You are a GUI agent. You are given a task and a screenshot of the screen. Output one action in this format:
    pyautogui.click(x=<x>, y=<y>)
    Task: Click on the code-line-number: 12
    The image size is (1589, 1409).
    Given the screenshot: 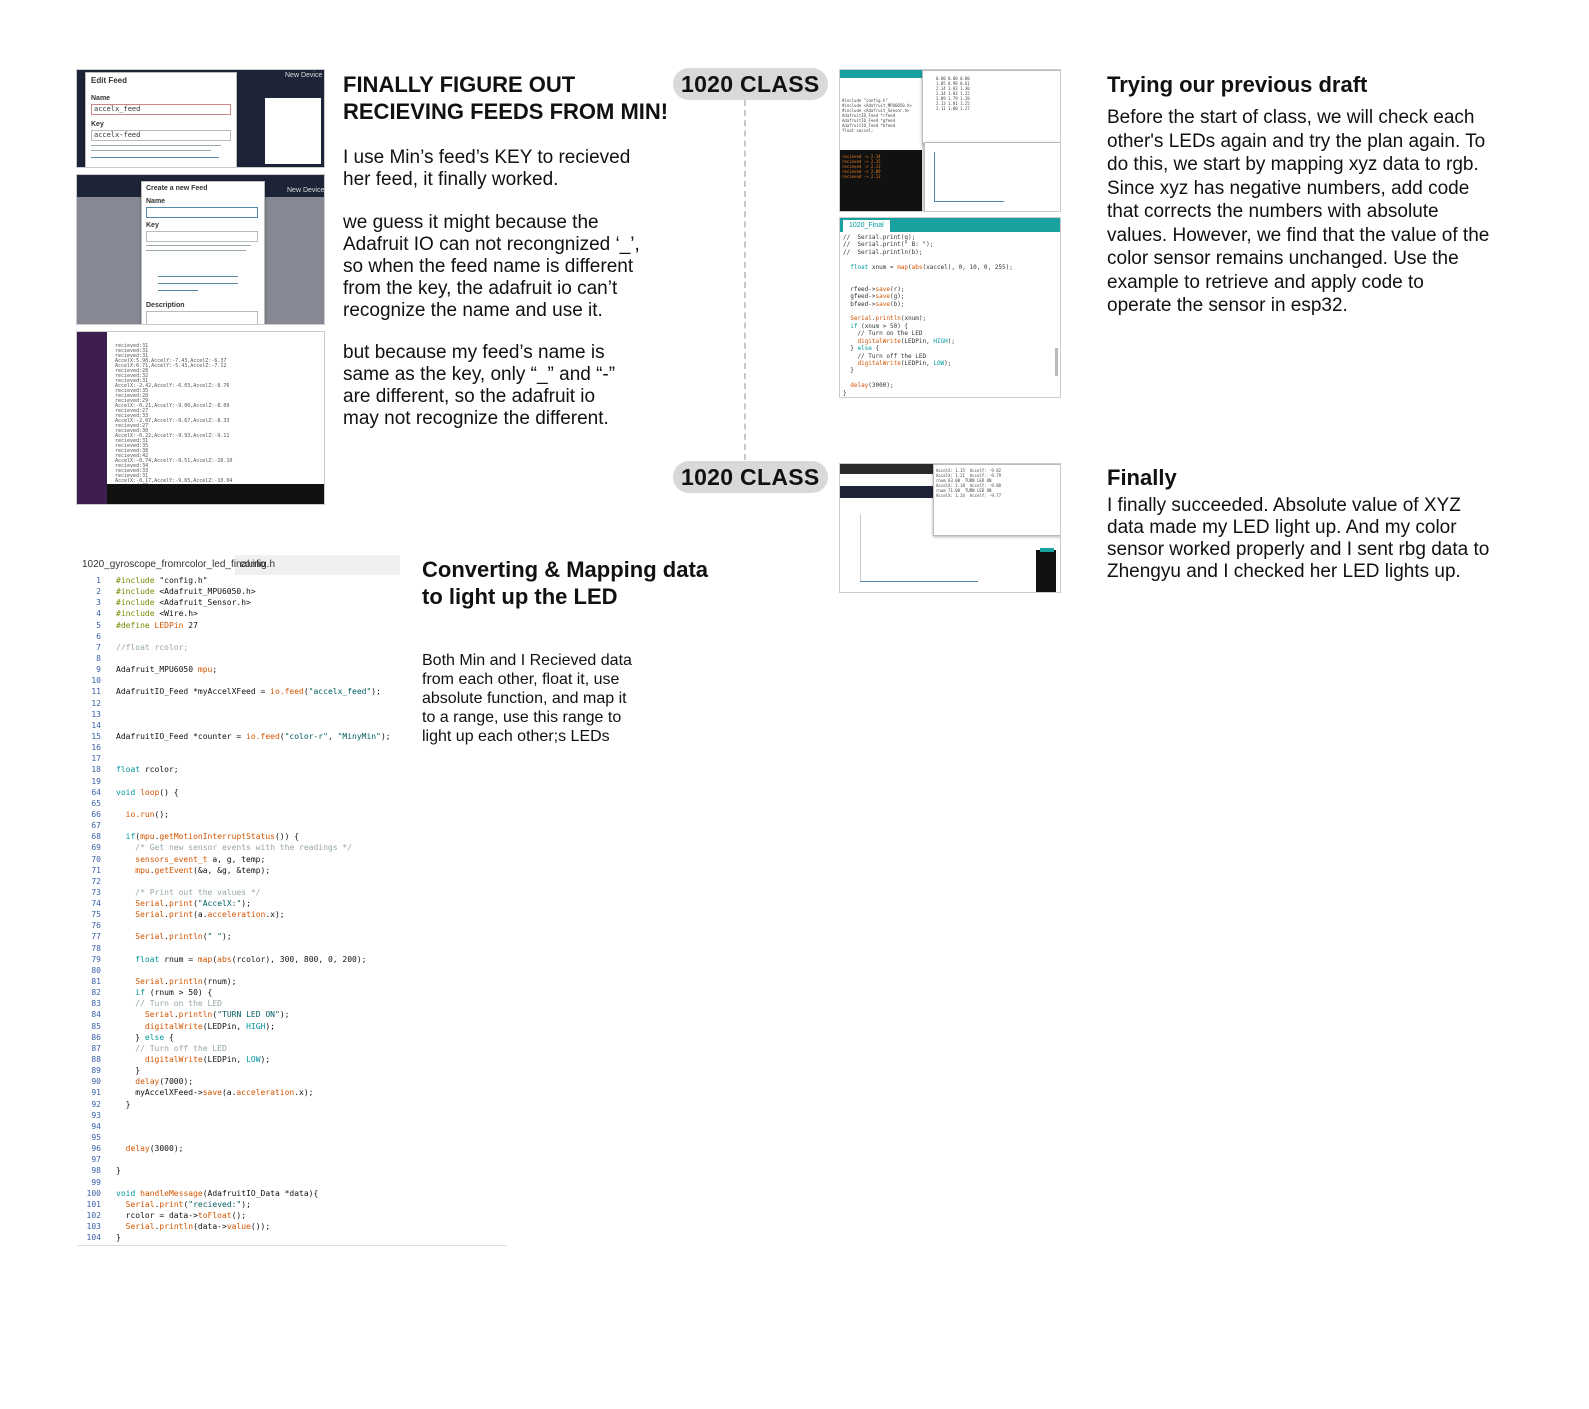 What is the action you would take?
    pyautogui.click(x=96, y=703)
    